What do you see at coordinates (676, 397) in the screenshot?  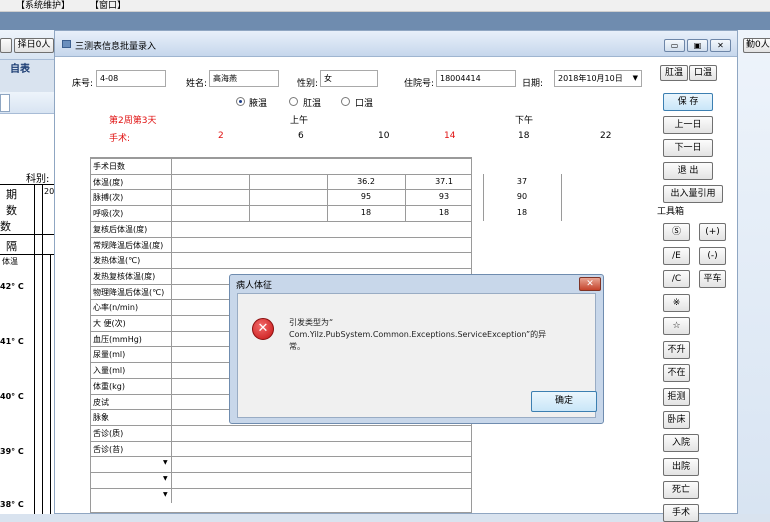 I see `tool-button: 拒测` at bounding box center [676, 397].